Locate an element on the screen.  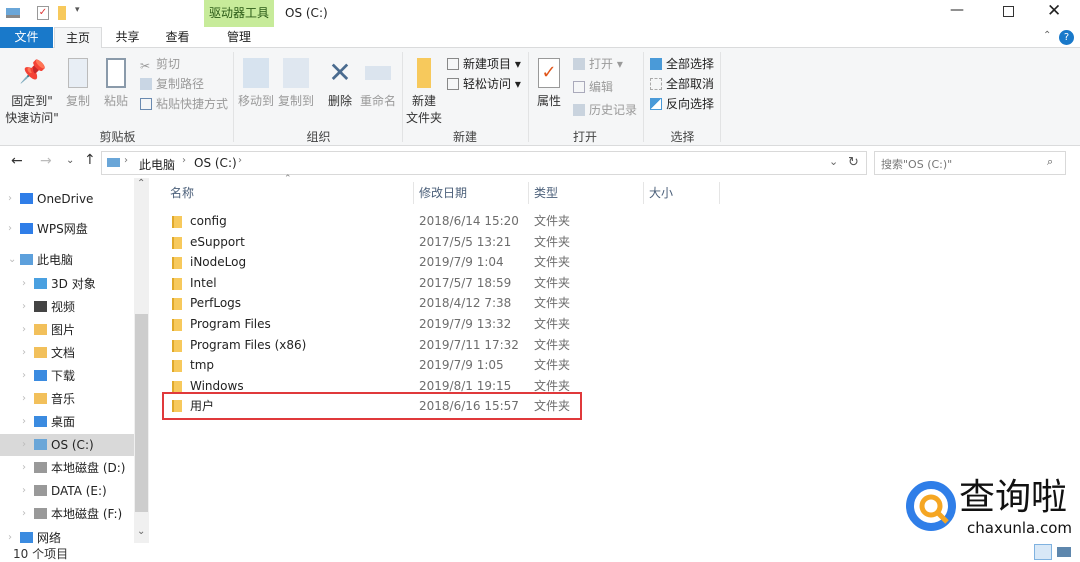
new-item-button: 新建项目 ▾ is located at coordinates (484, 64).